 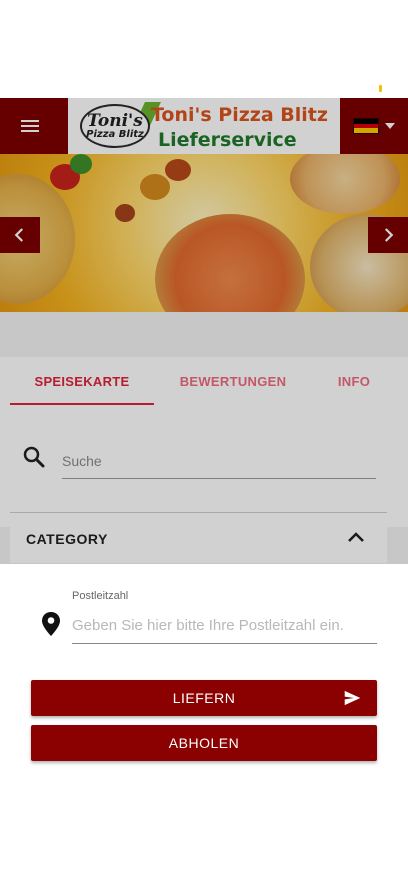 What do you see at coordinates (380, 88) in the screenshot?
I see `status-indicator` at bounding box center [380, 88].